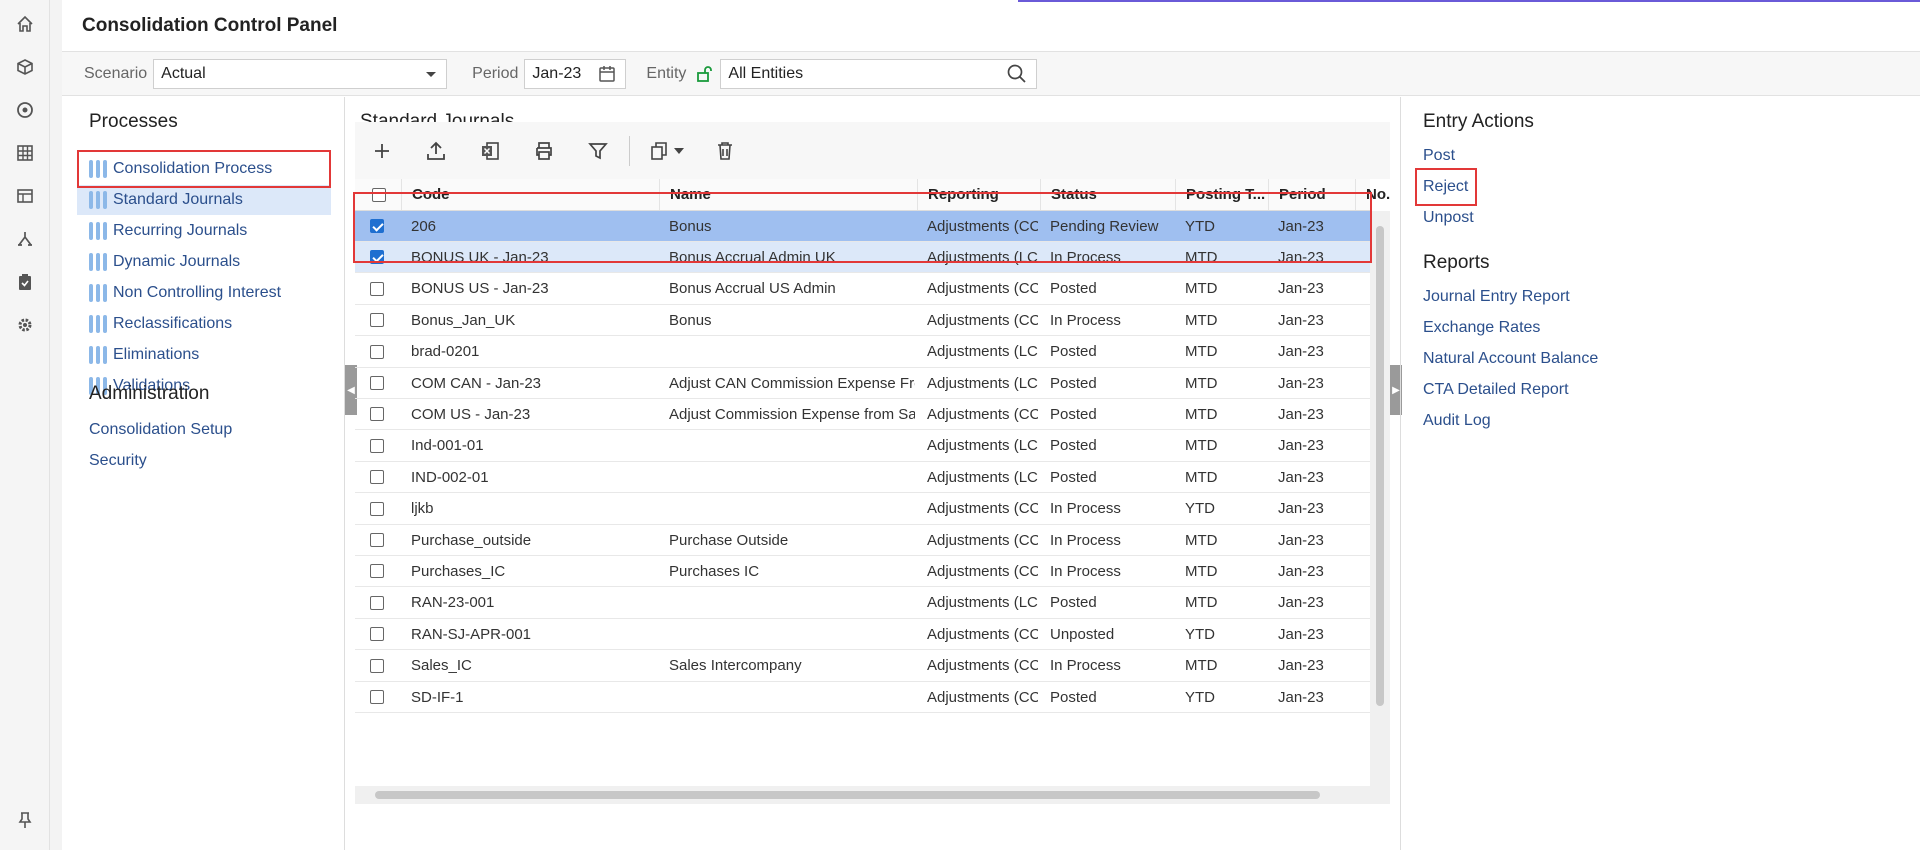 The width and height of the screenshot is (1920, 850). What do you see at coordinates (666, 151) in the screenshot?
I see `copy-dropdown-button` at bounding box center [666, 151].